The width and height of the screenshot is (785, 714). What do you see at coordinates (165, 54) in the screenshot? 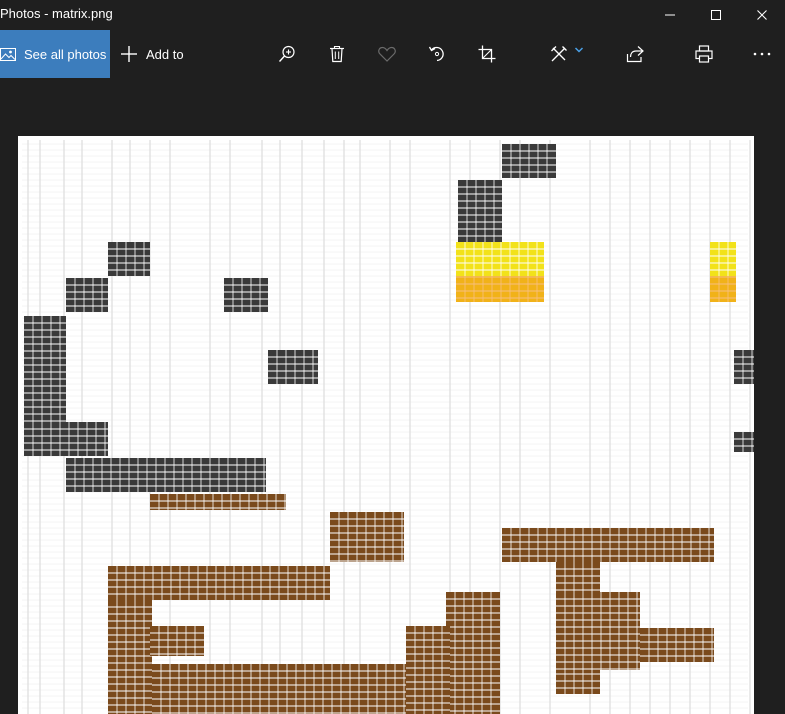
I see `add-to-label: Add to` at bounding box center [165, 54].